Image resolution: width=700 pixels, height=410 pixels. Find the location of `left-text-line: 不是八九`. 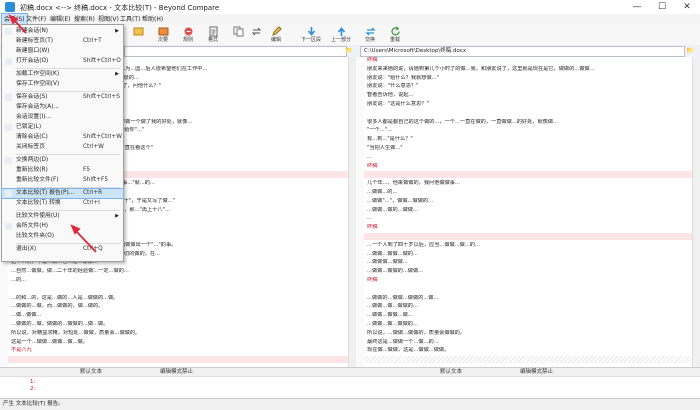

left-text-line: 不是八九 is located at coordinates (178, 350).